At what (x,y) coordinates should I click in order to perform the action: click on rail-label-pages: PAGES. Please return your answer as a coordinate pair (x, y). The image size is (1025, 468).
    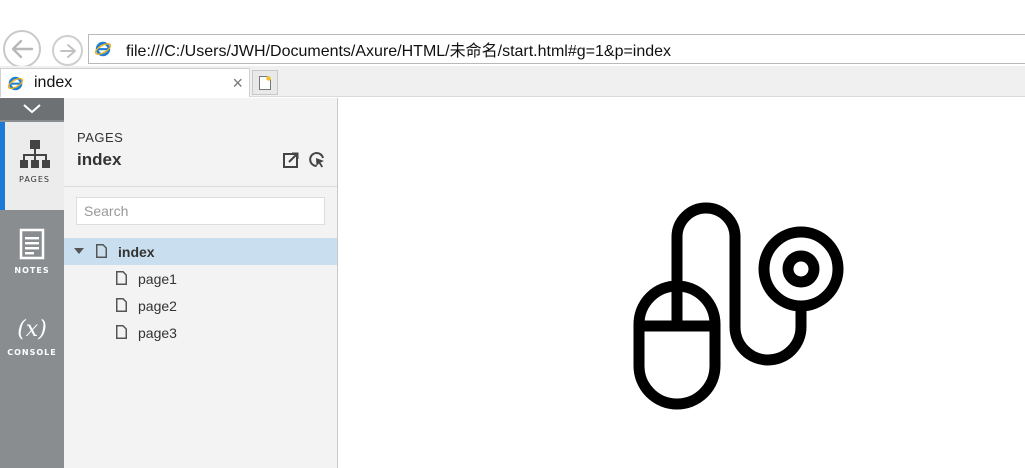
    Looking at the image, I should click on (34, 179).